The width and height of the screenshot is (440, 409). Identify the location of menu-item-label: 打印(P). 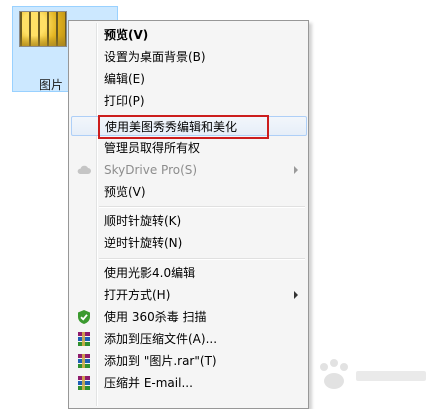
(124, 101).